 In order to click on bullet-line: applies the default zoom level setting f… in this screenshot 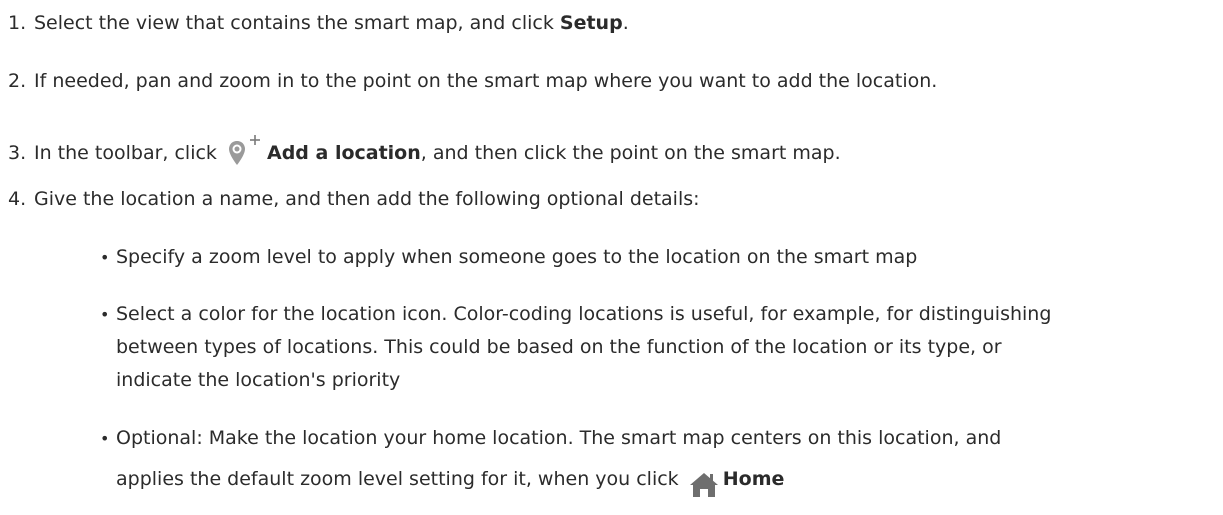, I will do `click(400, 479)`.